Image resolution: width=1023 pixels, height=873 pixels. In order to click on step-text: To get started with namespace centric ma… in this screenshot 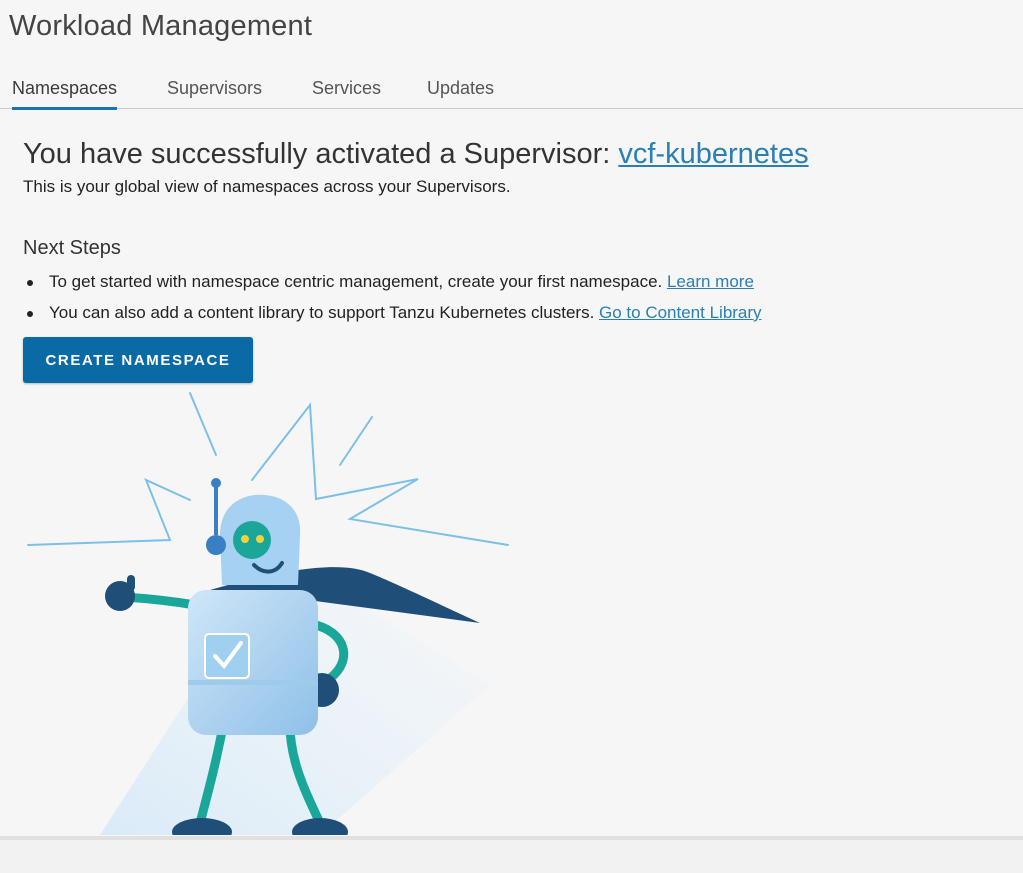, I will do `click(358, 281)`.